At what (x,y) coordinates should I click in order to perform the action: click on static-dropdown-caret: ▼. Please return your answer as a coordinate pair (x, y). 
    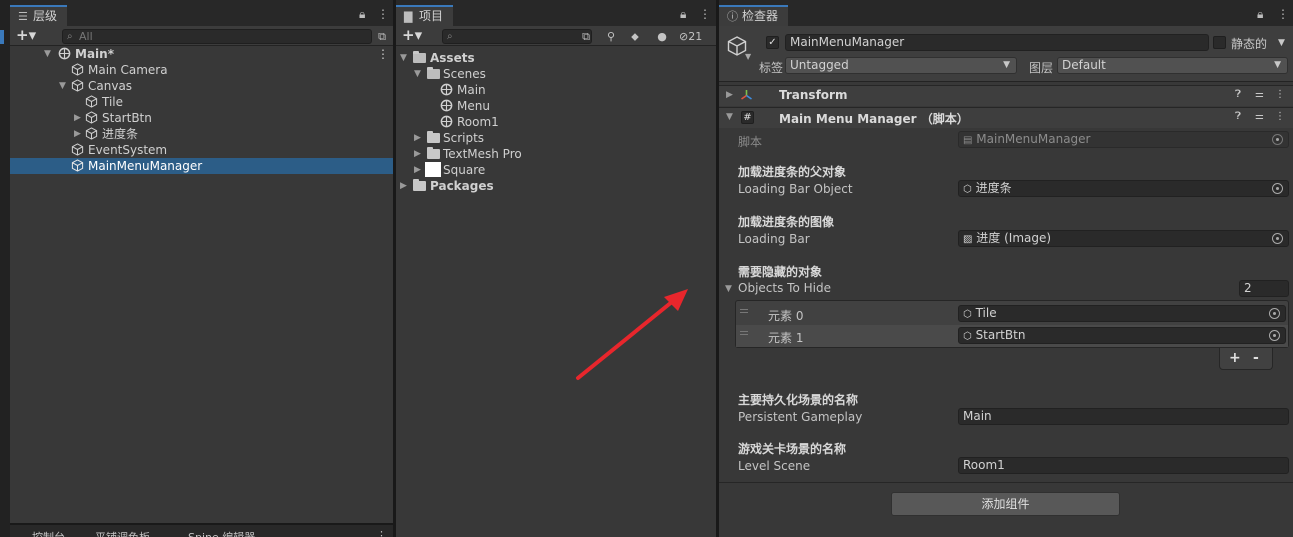
    Looking at the image, I should click on (1281, 43).